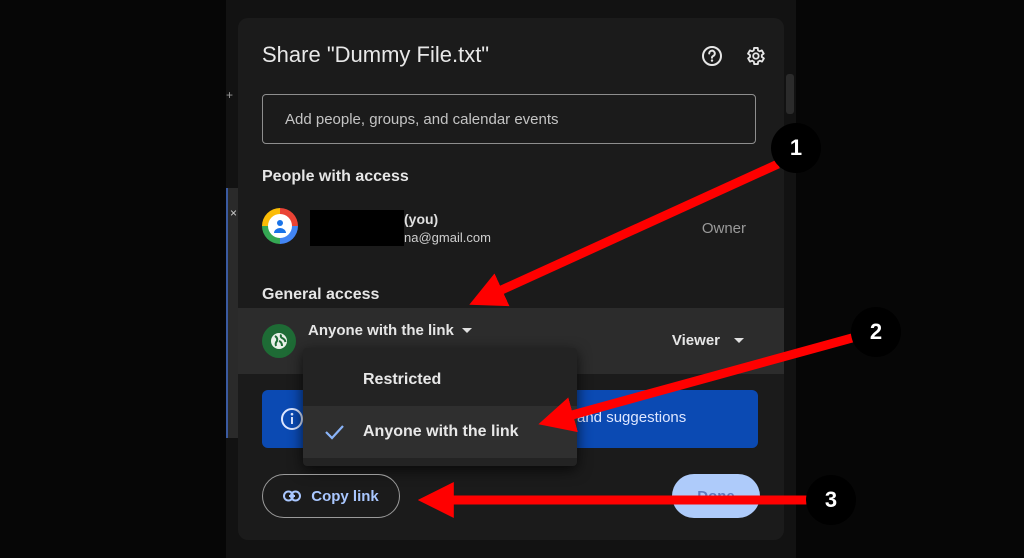  I want to click on avatar, so click(280, 226).